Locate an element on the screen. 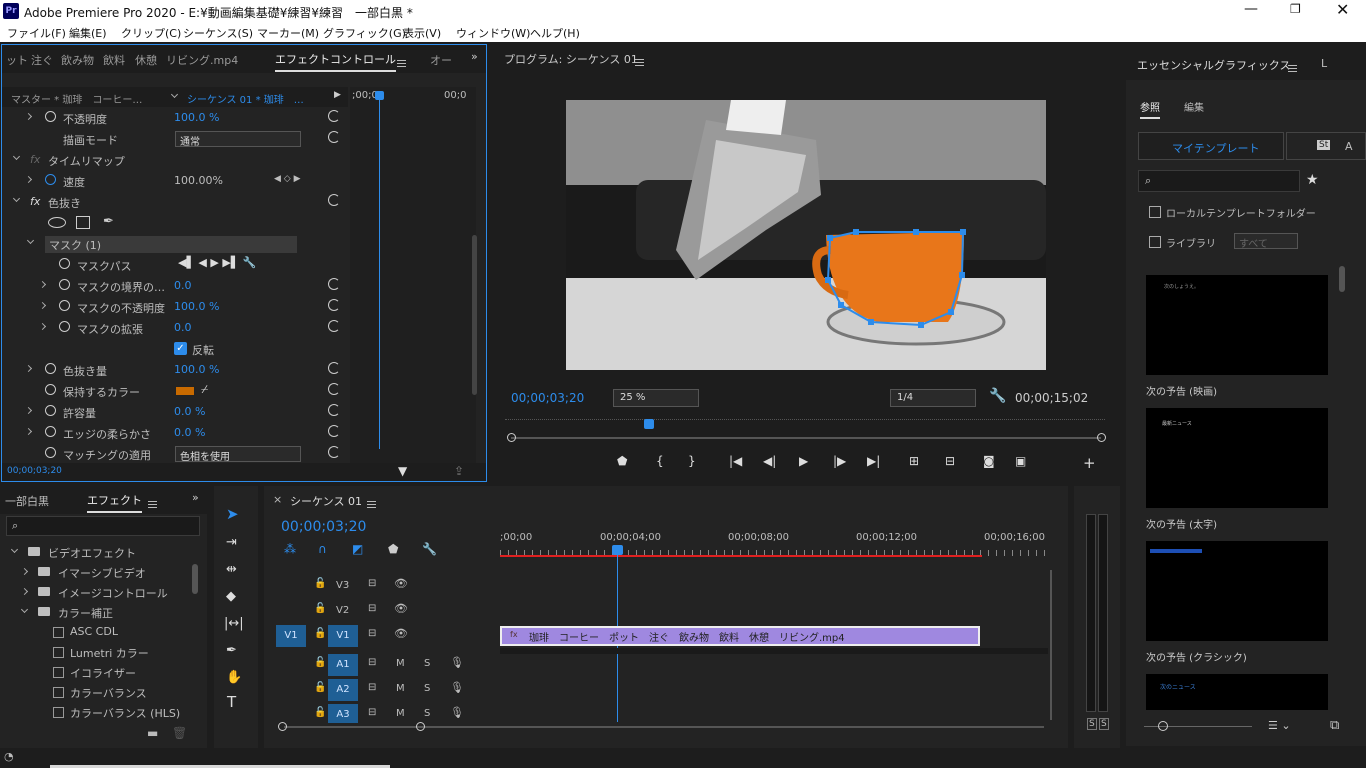 Image resolution: width=1366 pixels, height=768 pixels. graphics-search-input: ⌕ is located at coordinates (1219, 181).